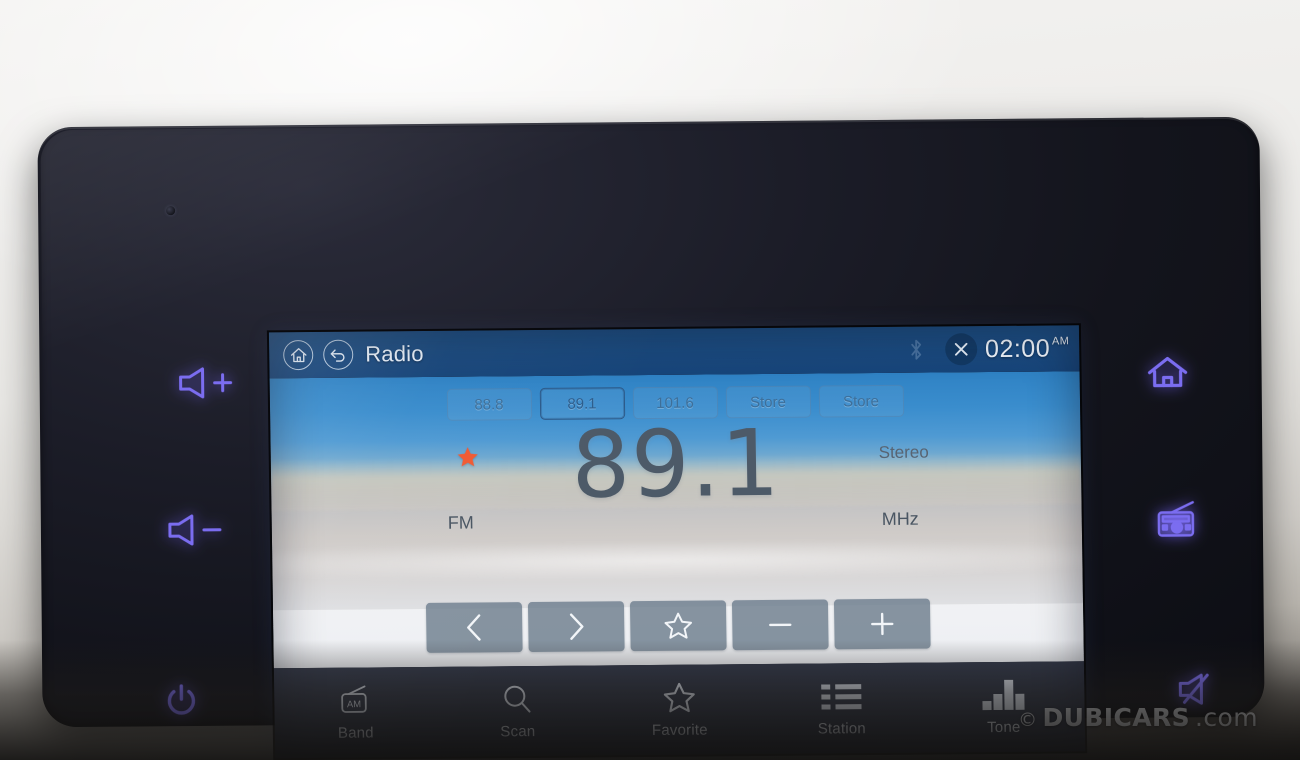 This screenshot has width=1300, height=760. What do you see at coordinates (679, 730) in the screenshot?
I see `nav-label-favorite: Favorite` at bounding box center [679, 730].